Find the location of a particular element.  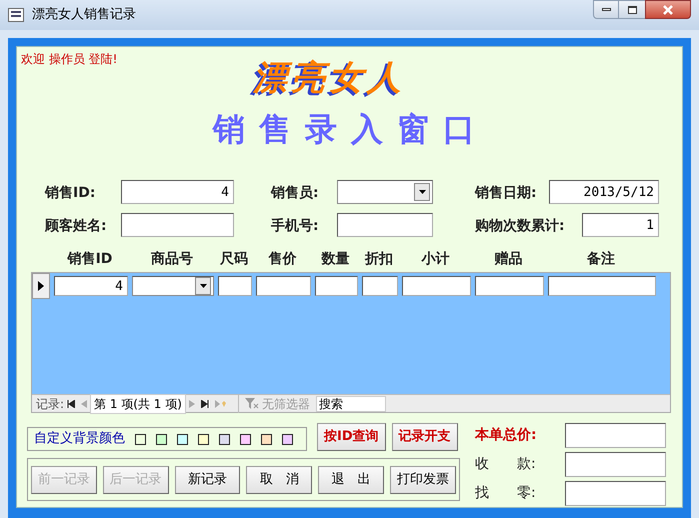

column-header: 小计 is located at coordinates (435, 259).